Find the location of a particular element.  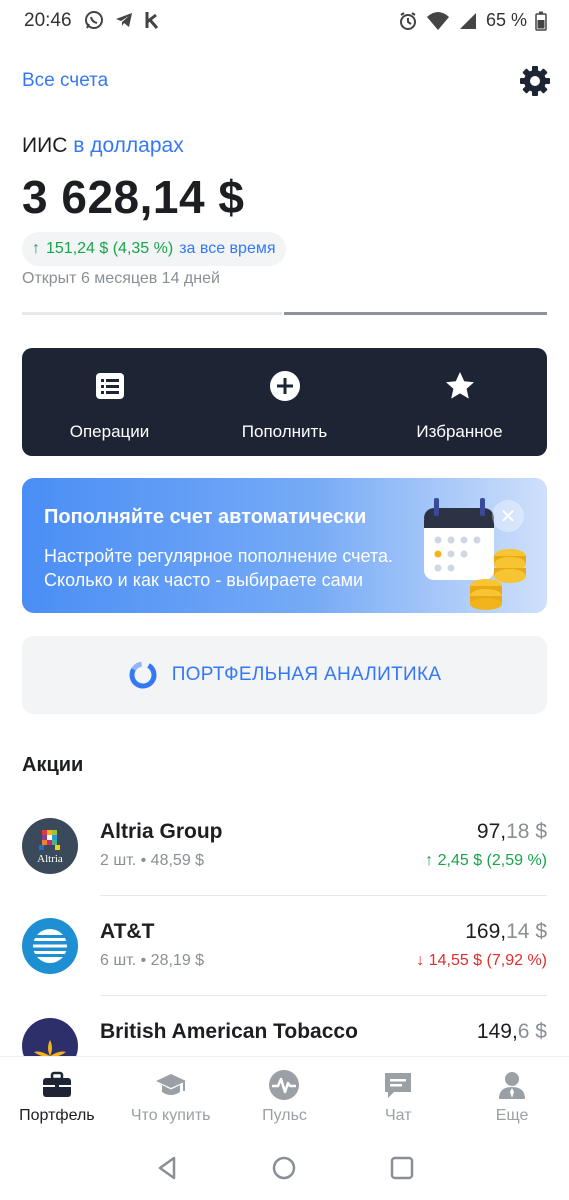

stock-price-main: 97, is located at coordinates (491, 831).